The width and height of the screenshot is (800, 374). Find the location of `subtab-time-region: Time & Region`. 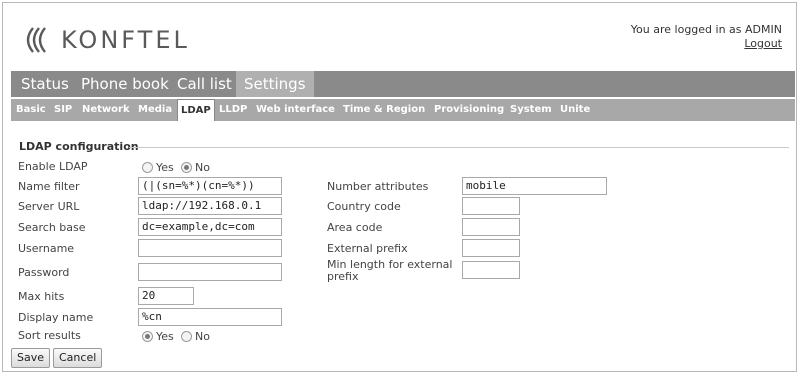

subtab-time-region: Time & Region is located at coordinates (384, 110).